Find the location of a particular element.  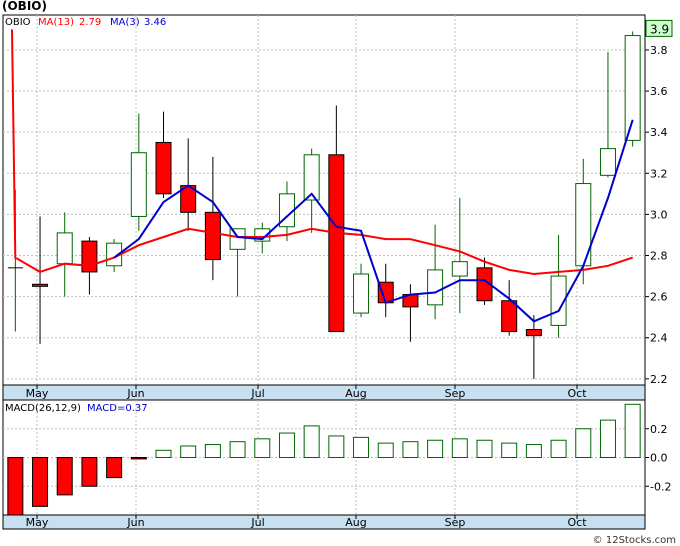

watermark: © 12Stocks.com is located at coordinates (634, 540).